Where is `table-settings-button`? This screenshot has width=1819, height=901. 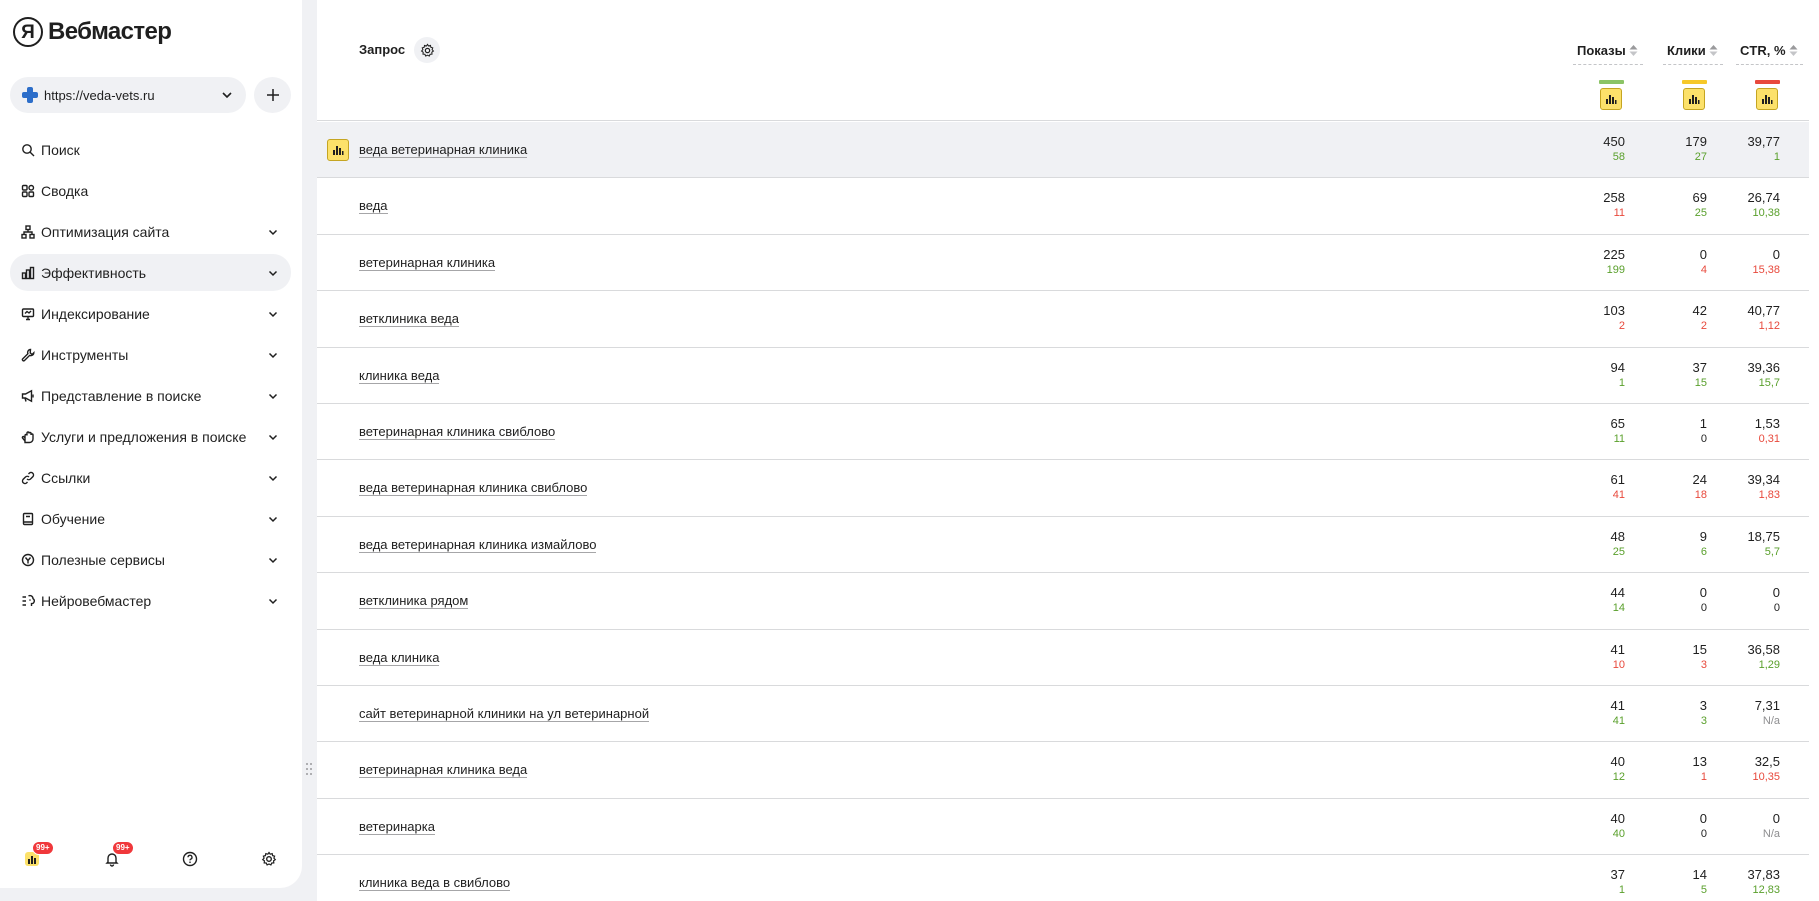
table-settings-button is located at coordinates (427, 50).